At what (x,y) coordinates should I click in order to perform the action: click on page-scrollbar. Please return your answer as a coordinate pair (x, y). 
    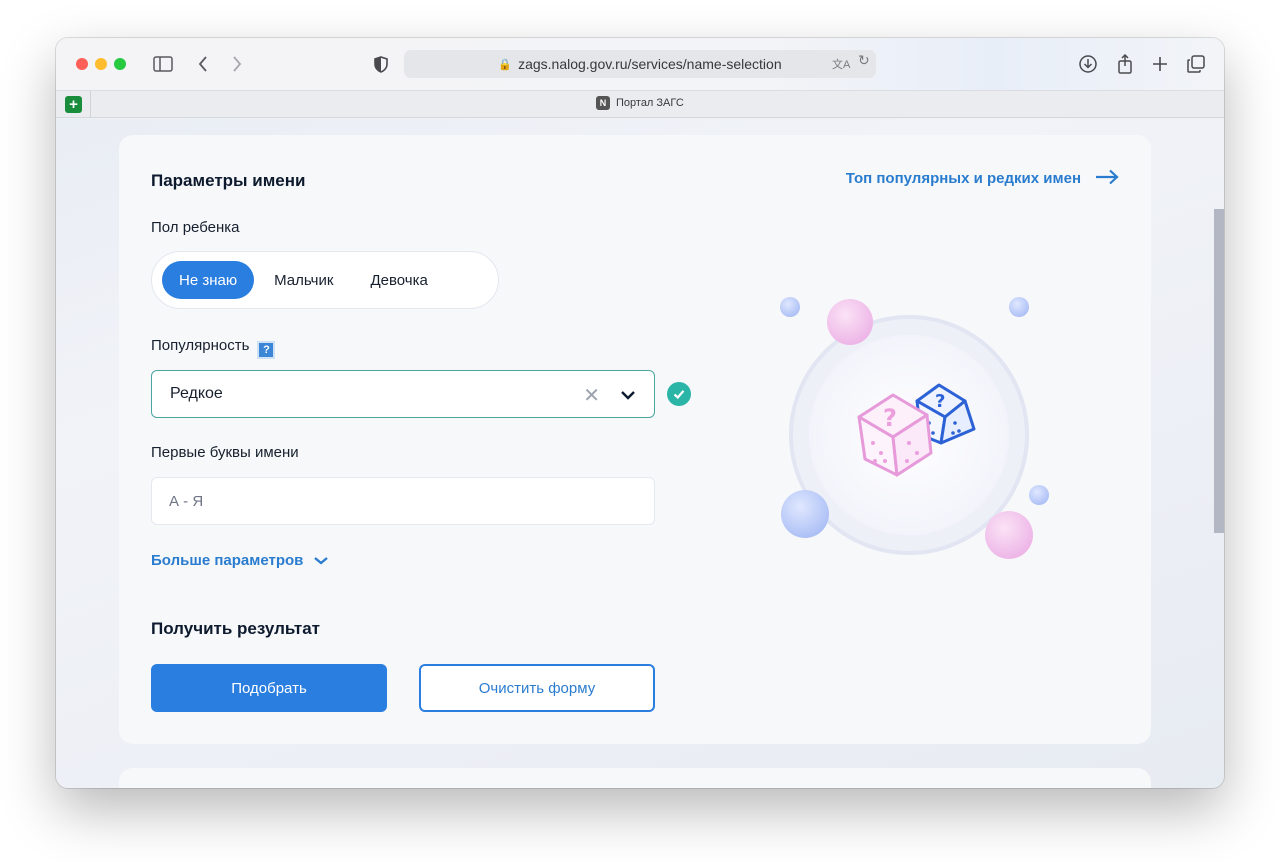
    Looking at the image, I should click on (1219, 371).